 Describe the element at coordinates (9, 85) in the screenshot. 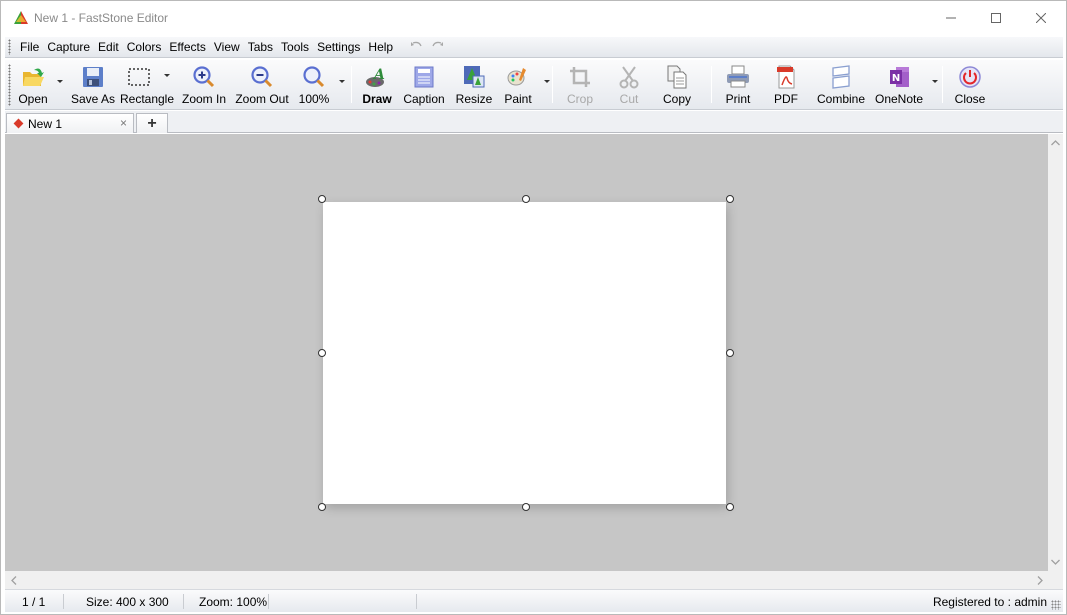

I see `toolbar-grip-handle` at that location.